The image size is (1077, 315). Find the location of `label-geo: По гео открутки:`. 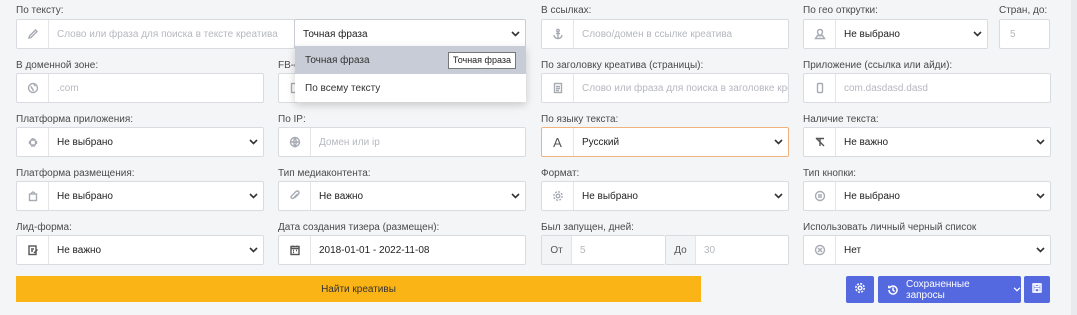

label-geo: По гео открутки: is located at coordinates (840, 10).